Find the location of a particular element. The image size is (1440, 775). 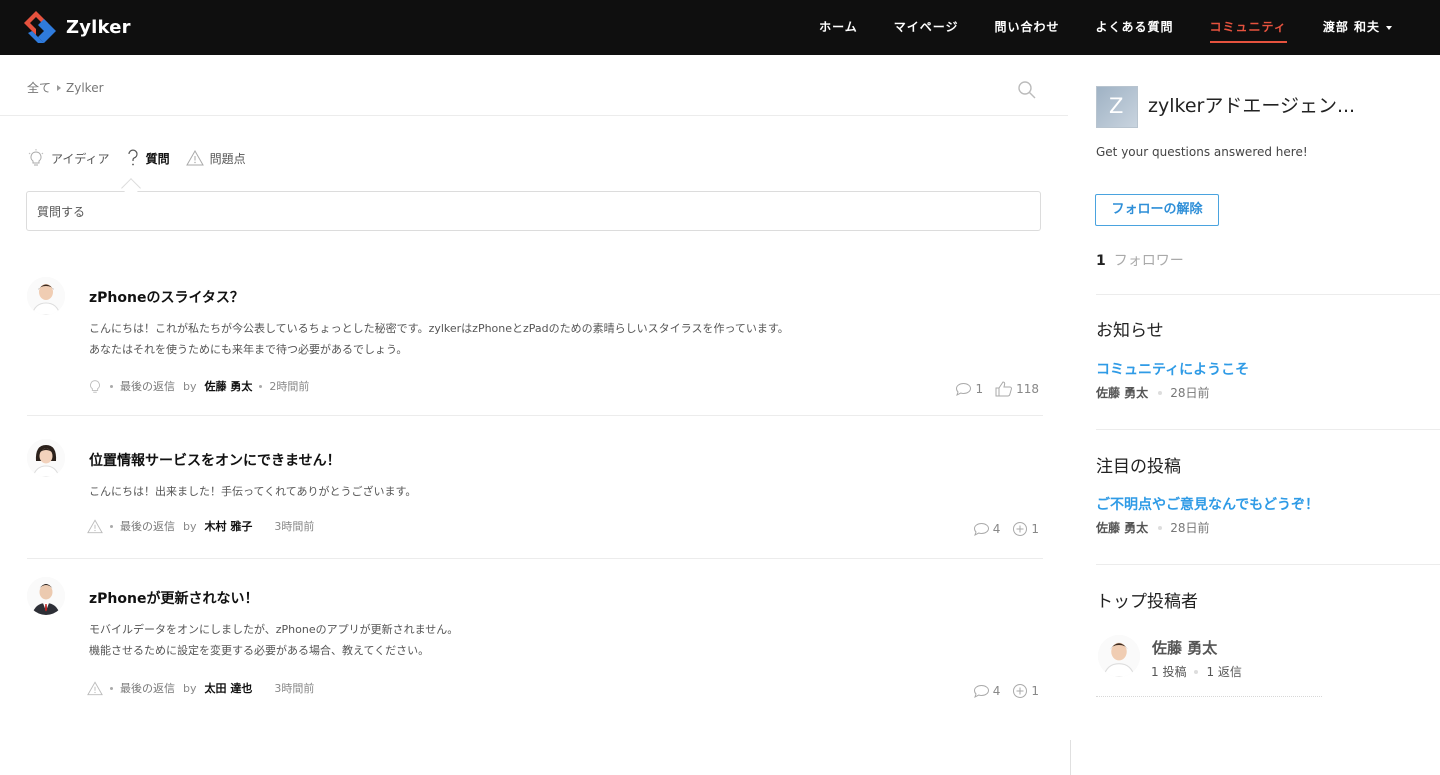

tab-problems: 問題点 is located at coordinates (215, 158).